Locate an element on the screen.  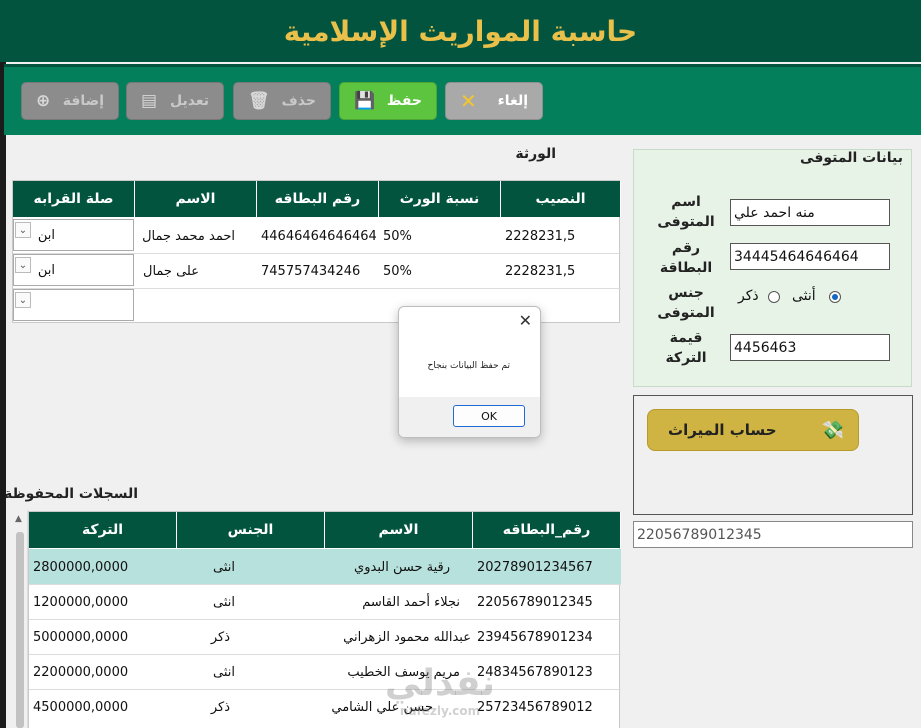
result-field: 22056789012345 is located at coordinates (773, 534).